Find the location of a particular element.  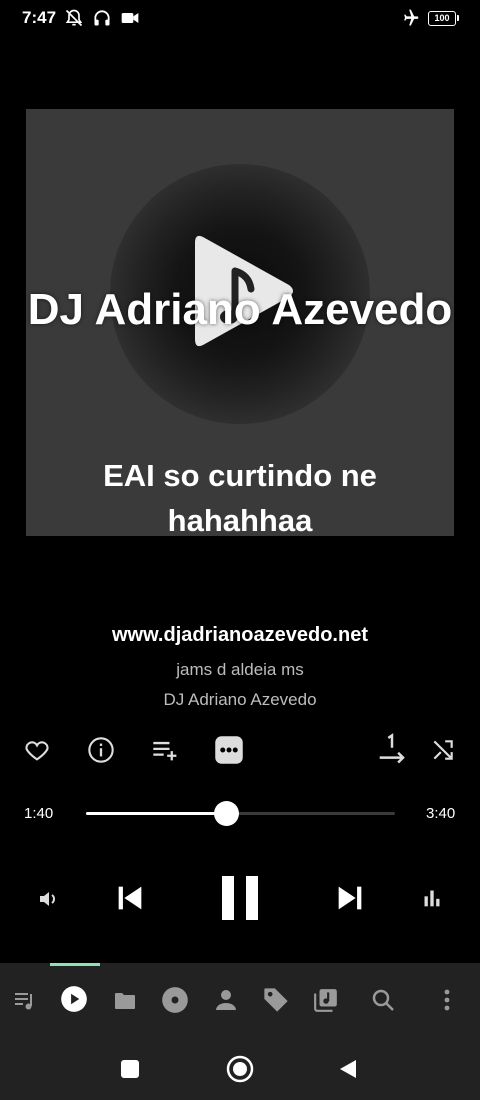

info-button is located at coordinates (101, 750).